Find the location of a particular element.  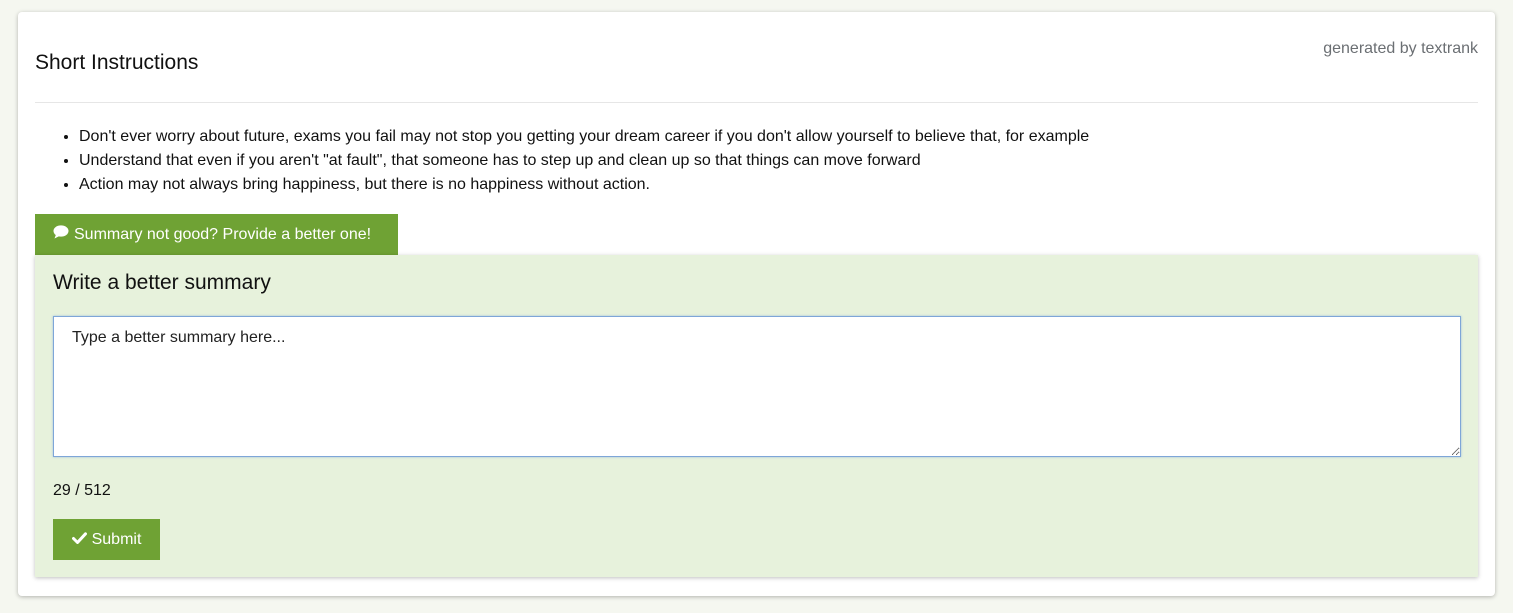

card-header: Short Instructions generated by textrank is located at coordinates (756, 57).